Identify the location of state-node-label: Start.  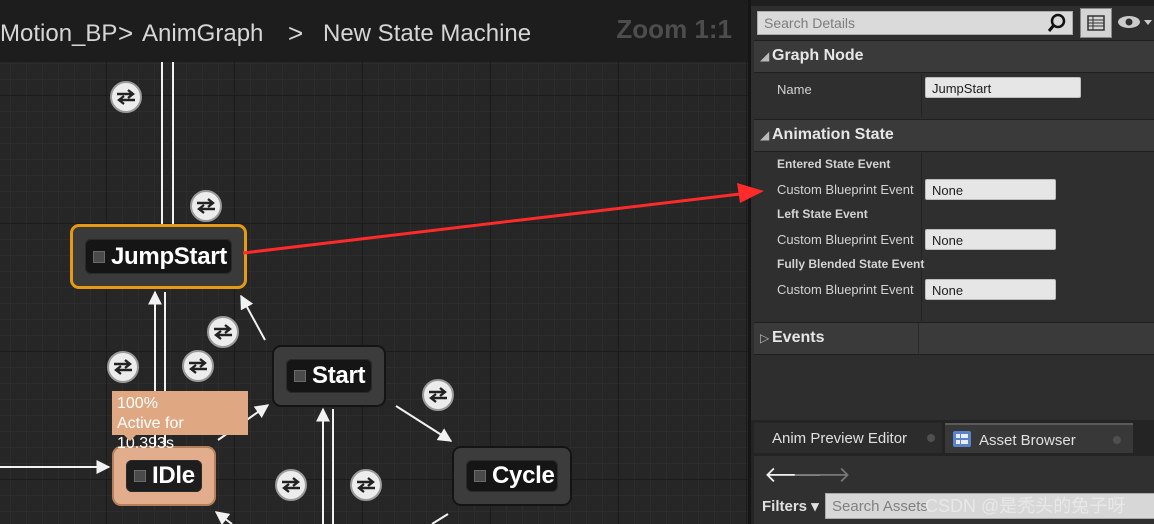
(339, 375).